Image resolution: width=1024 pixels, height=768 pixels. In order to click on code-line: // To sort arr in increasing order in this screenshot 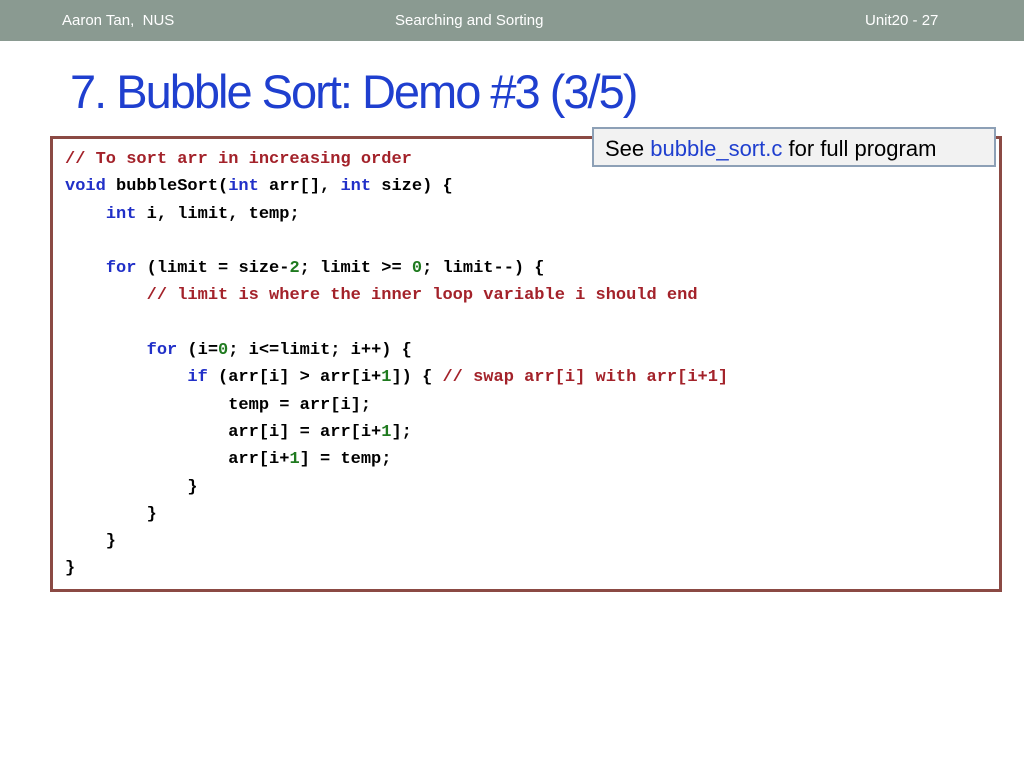, I will do `click(238, 159)`.